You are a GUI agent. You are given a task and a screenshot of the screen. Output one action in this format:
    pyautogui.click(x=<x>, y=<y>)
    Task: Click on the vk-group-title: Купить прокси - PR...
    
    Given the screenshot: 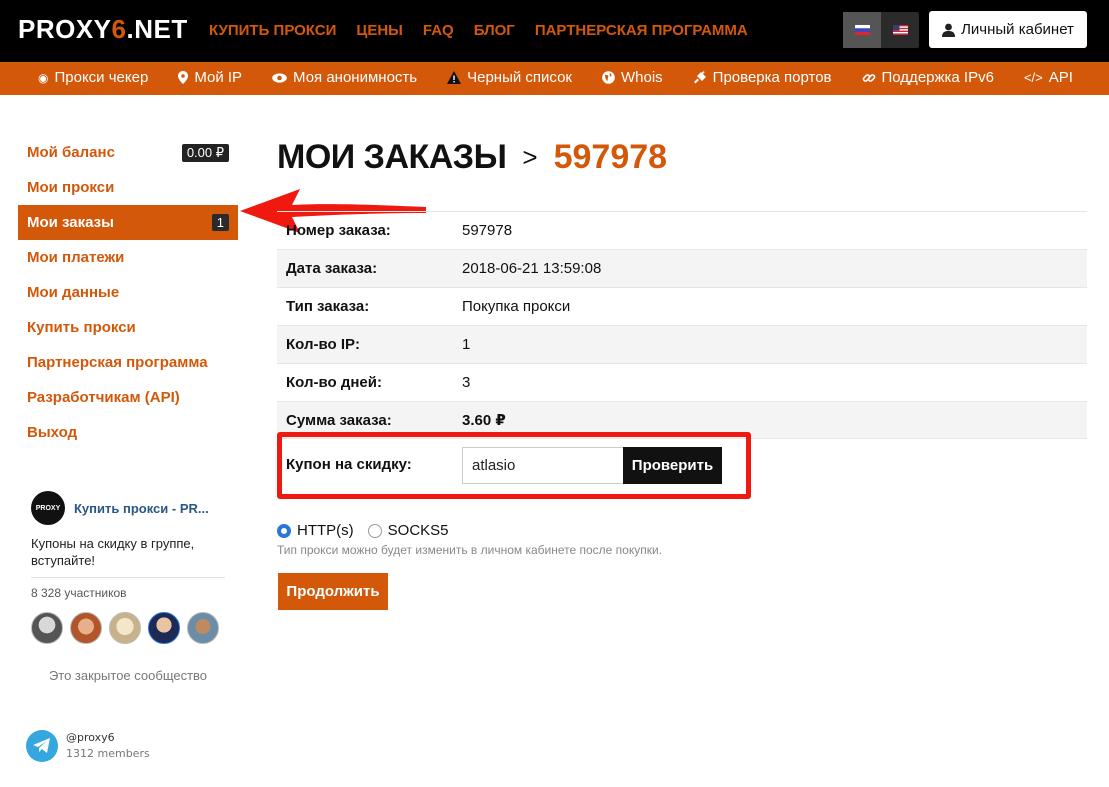 What is the action you would take?
    pyautogui.click(x=141, y=508)
    